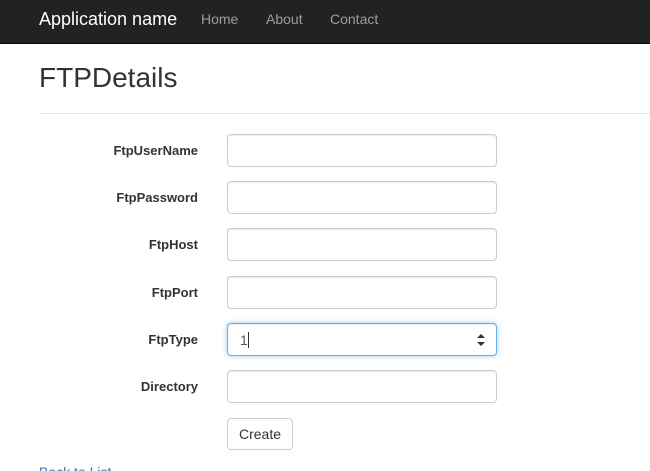 The width and height of the screenshot is (650, 471). What do you see at coordinates (344, 113) in the screenshot?
I see `header-divider` at bounding box center [344, 113].